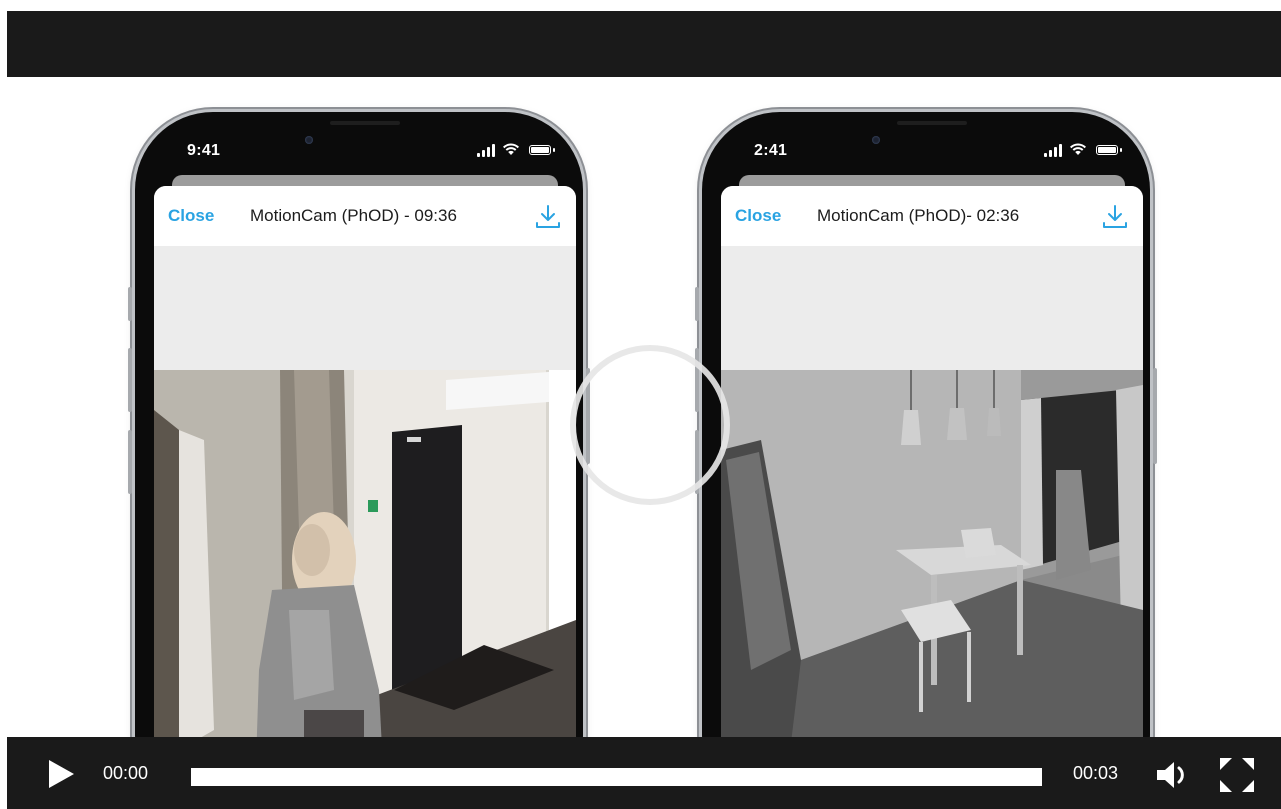 The height and width of the screenshot is (809, 1281). Describe the element at coordinates (1096, 773) in the screenshot. I see `duration-time: 00:03` at that location.